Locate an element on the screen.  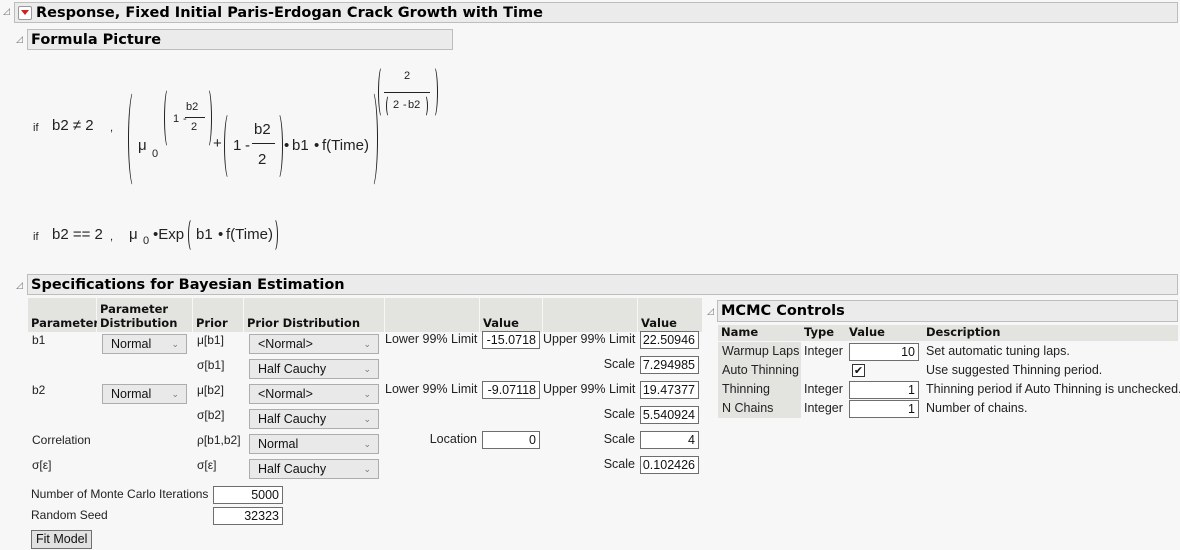
formula-picture-header: Formula Picture is located at coordinates (240, 39).